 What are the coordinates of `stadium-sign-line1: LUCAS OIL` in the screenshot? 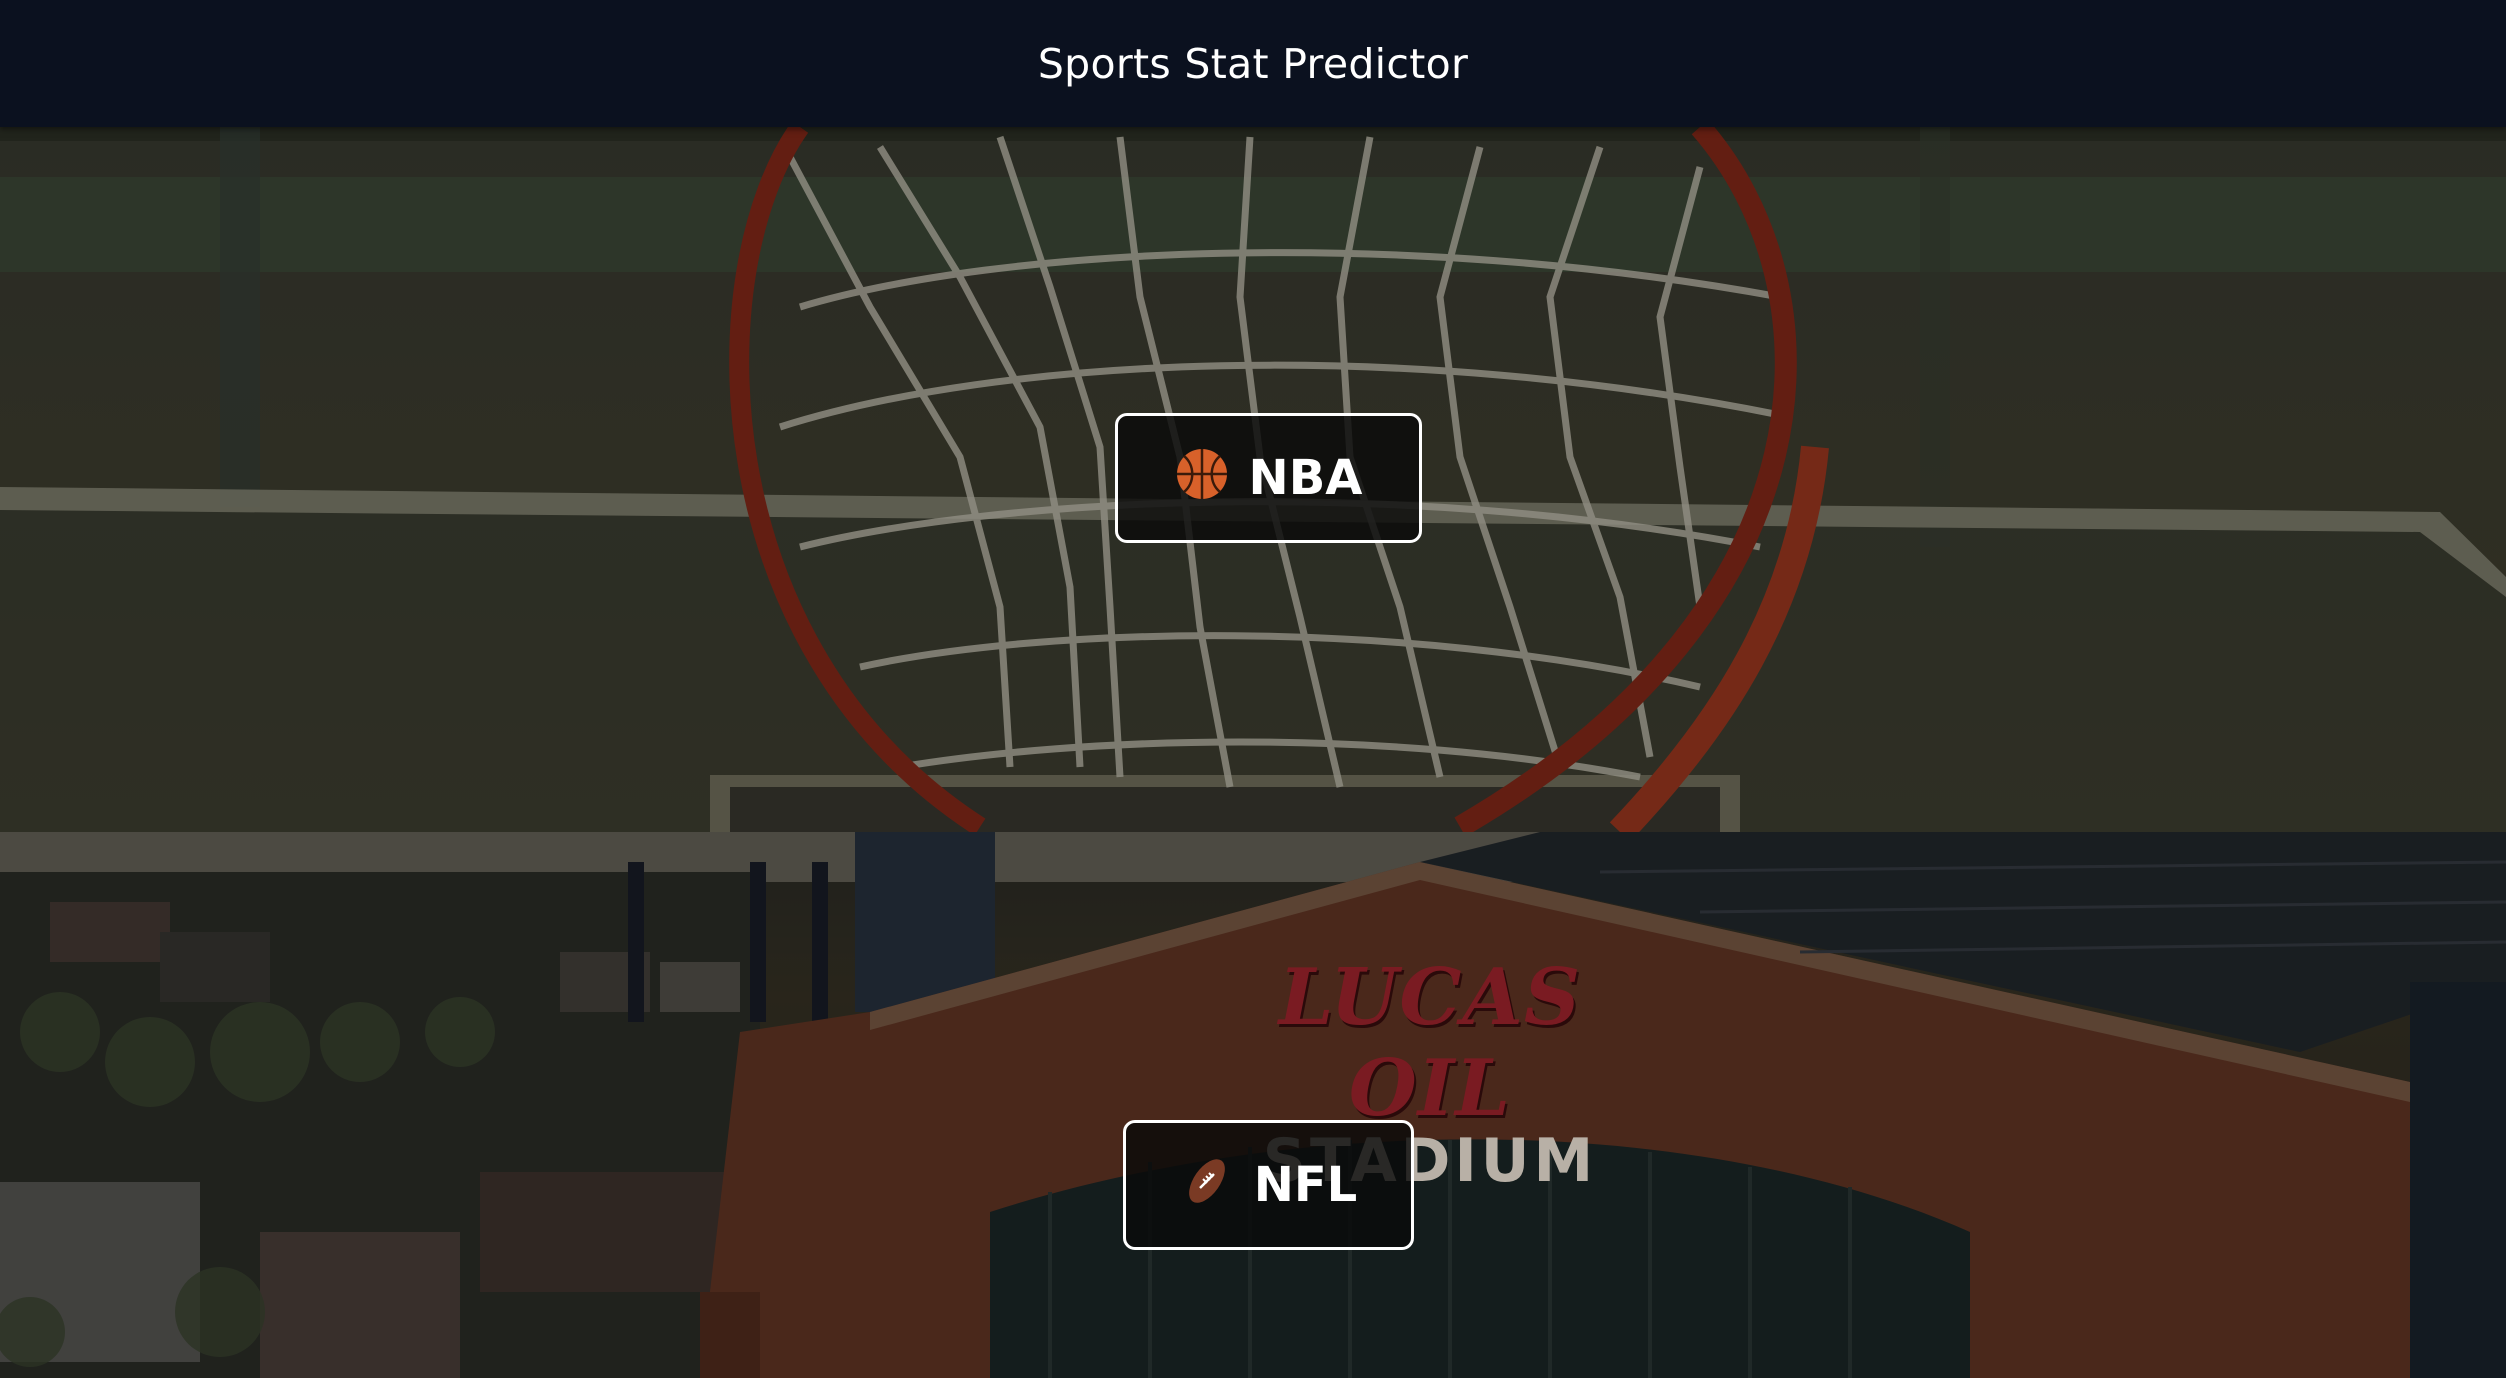 It's located at (1430, 1043).